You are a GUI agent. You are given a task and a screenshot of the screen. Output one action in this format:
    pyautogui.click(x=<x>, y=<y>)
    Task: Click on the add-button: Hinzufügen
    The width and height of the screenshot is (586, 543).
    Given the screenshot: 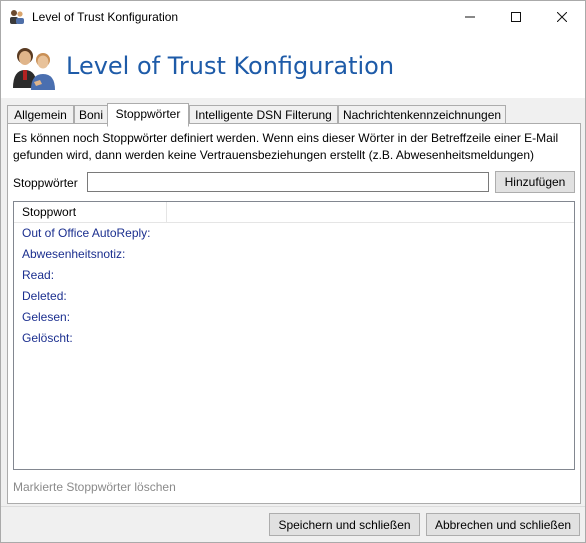 What is the action you would take?
    pyautogui.click(x=535, y=182)
    